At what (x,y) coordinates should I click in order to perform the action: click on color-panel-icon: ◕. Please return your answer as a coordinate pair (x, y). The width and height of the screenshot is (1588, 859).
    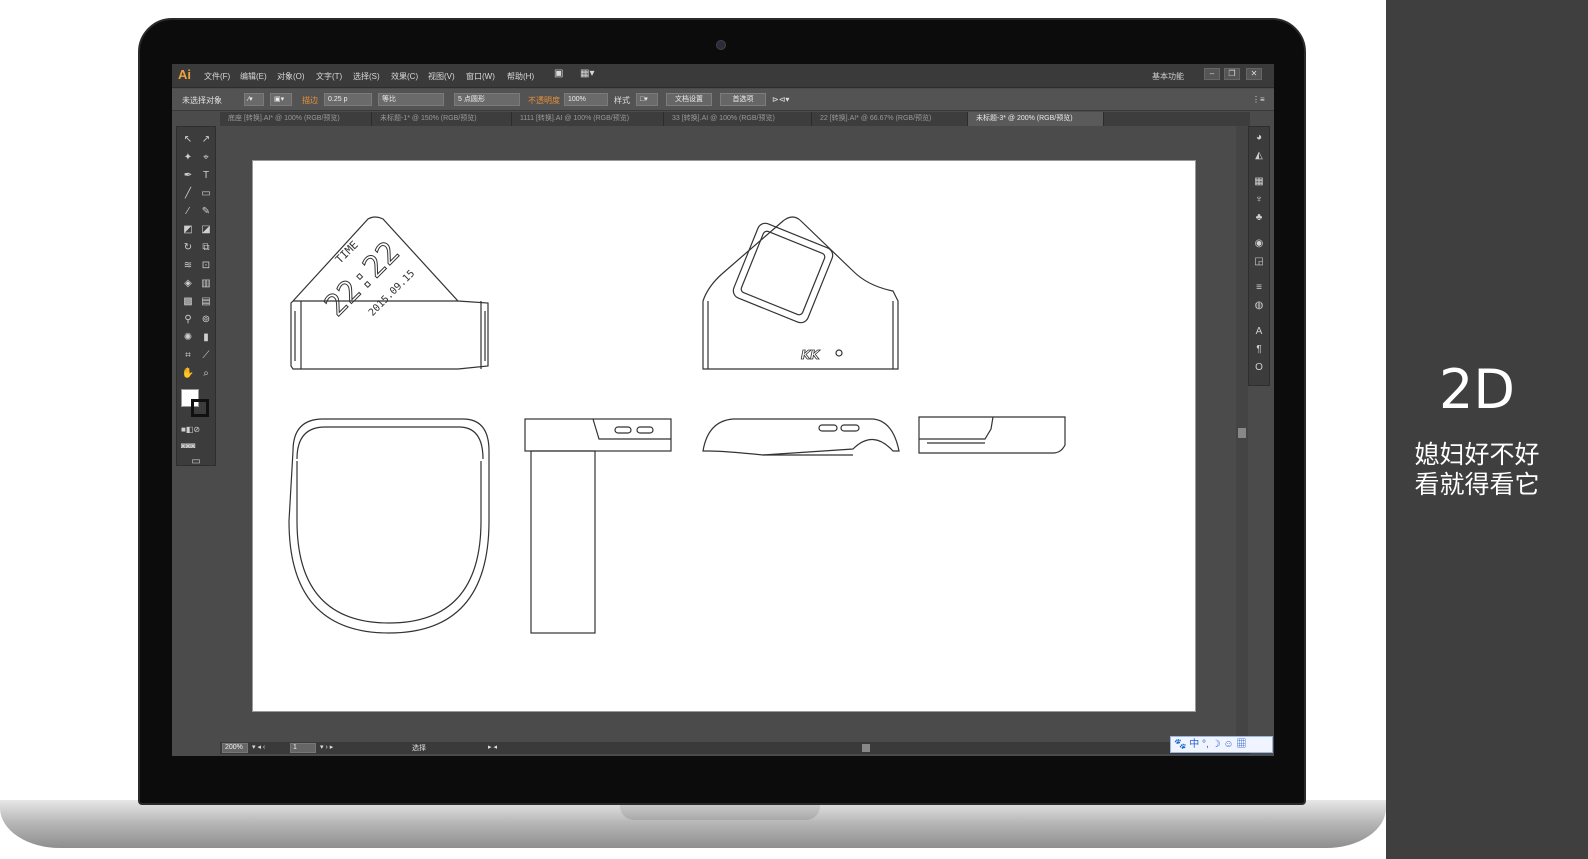
    Looking at the image, I should click on (1259, 138).